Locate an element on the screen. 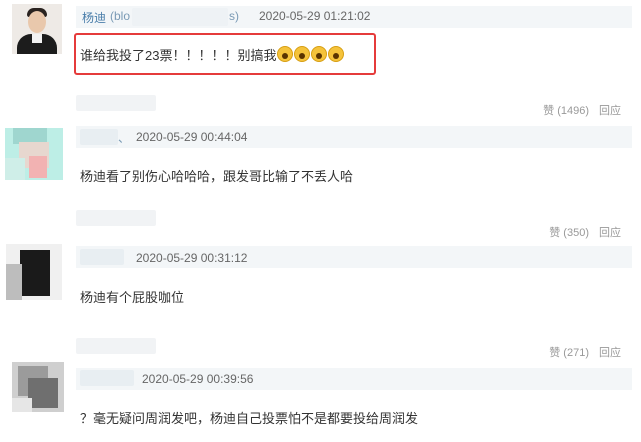 This screenshot has width=641, height=442. comment-actions: 赞 (350) 回应 is located at coordinates (585, 232).